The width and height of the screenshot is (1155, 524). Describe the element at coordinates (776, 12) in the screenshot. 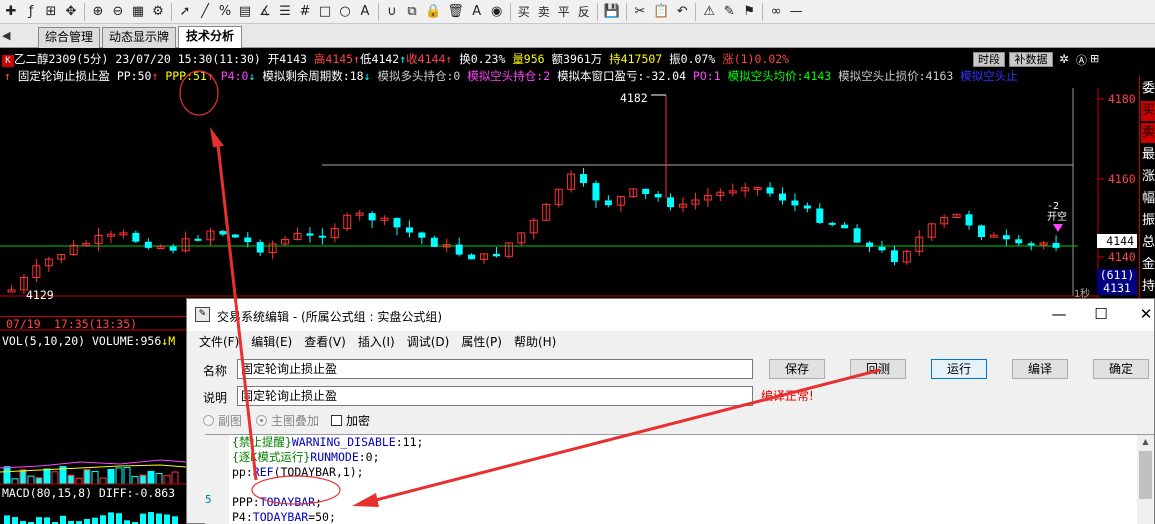

I see `binocular-icon: ∞` at that location.